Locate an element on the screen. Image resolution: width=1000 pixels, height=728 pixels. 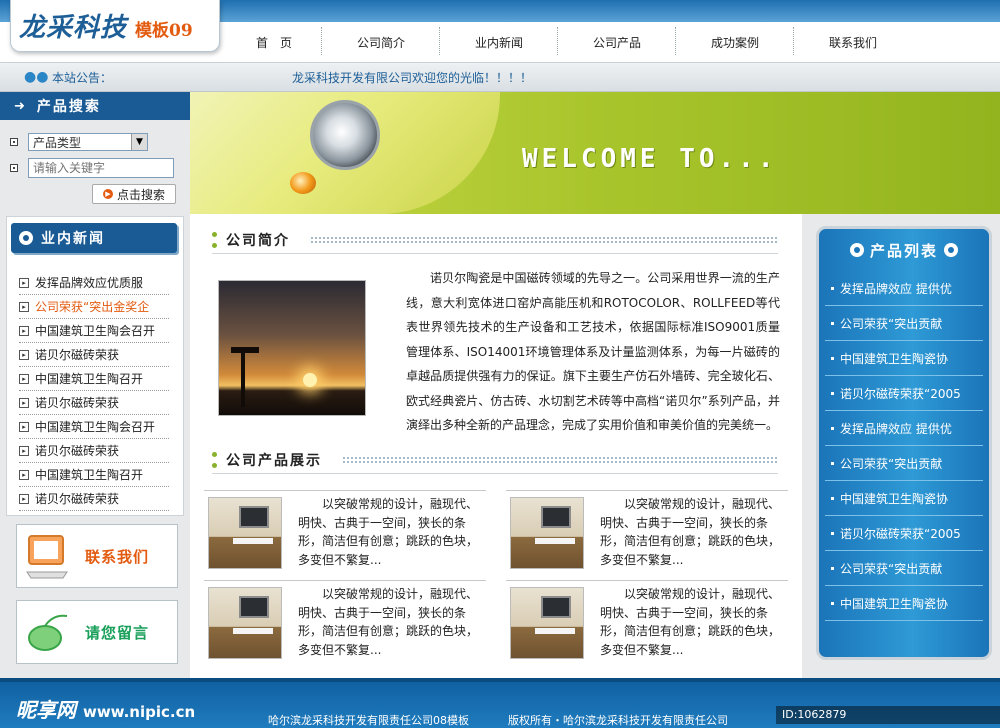
blinker-graphic is located at coordinates (303, 183).